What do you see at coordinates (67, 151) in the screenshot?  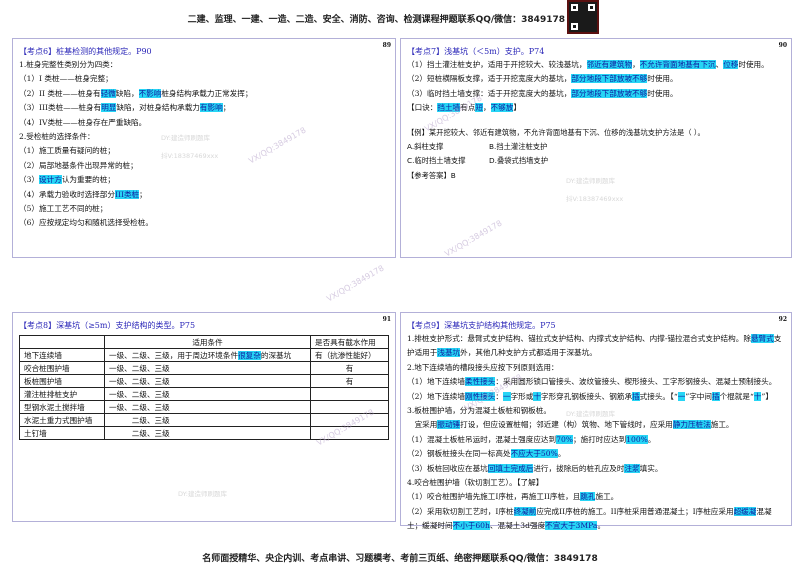 I see `text-segment: （1）施工质量有疑问的桩；` at bounding box center [67, 151].